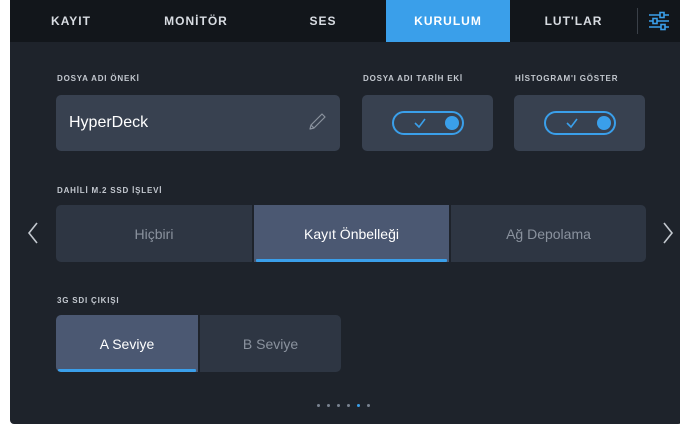  Describe the element at coordinates (198, 123) in the screenshot. I see `filename-prefix-field: HyperDeck` at that location.